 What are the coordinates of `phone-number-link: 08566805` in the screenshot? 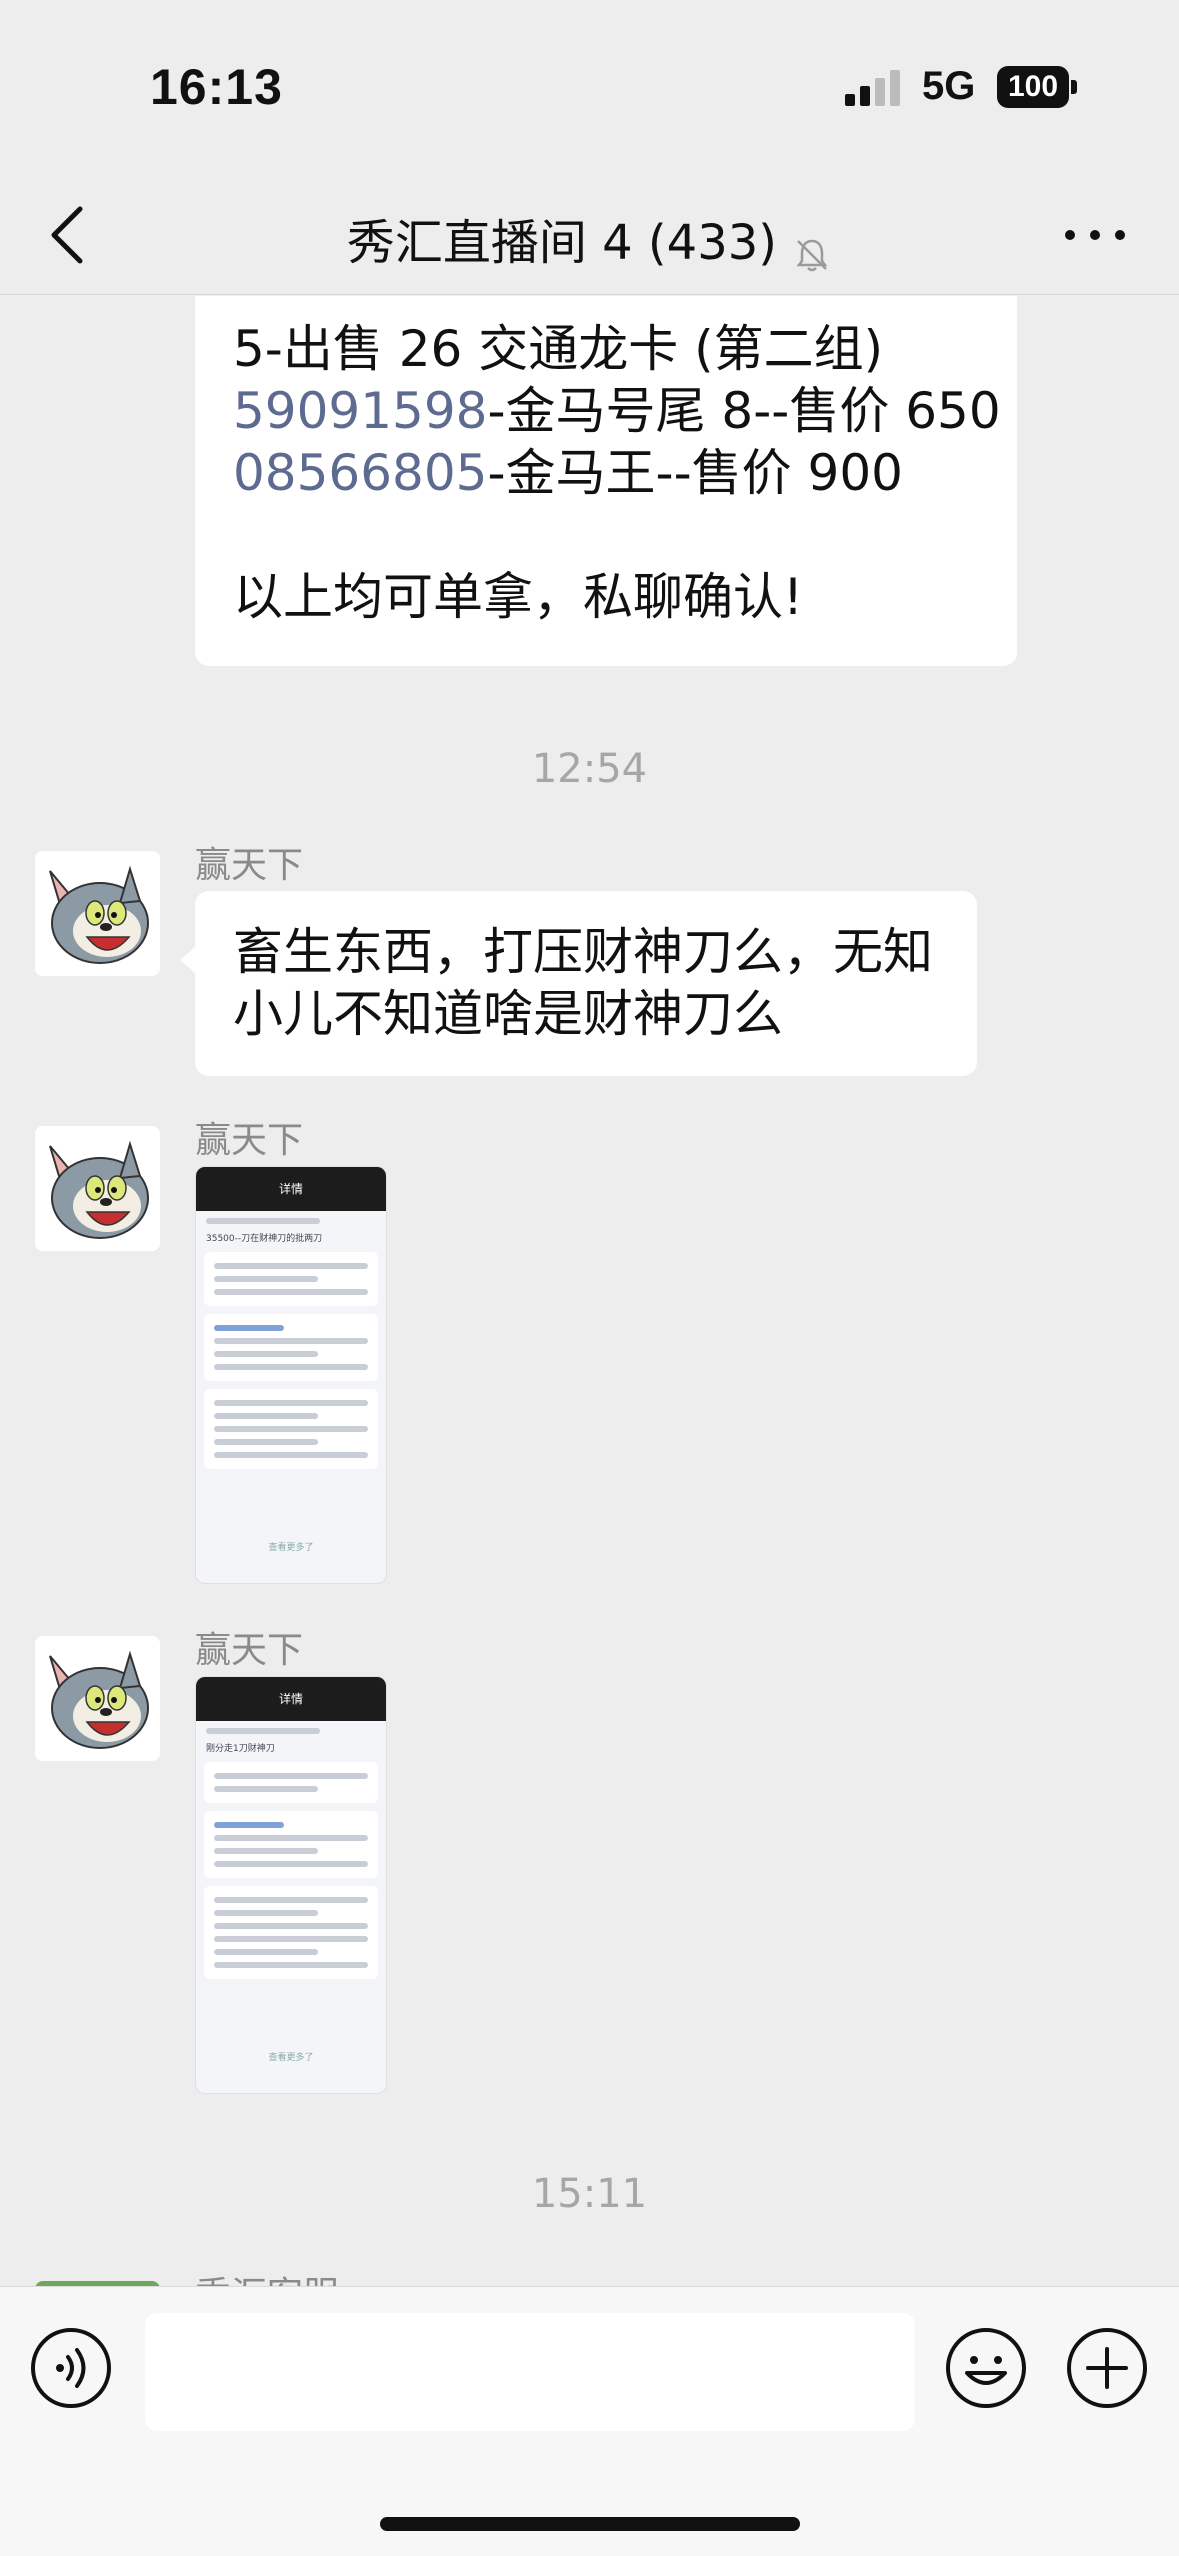 It's located at (360, 473).